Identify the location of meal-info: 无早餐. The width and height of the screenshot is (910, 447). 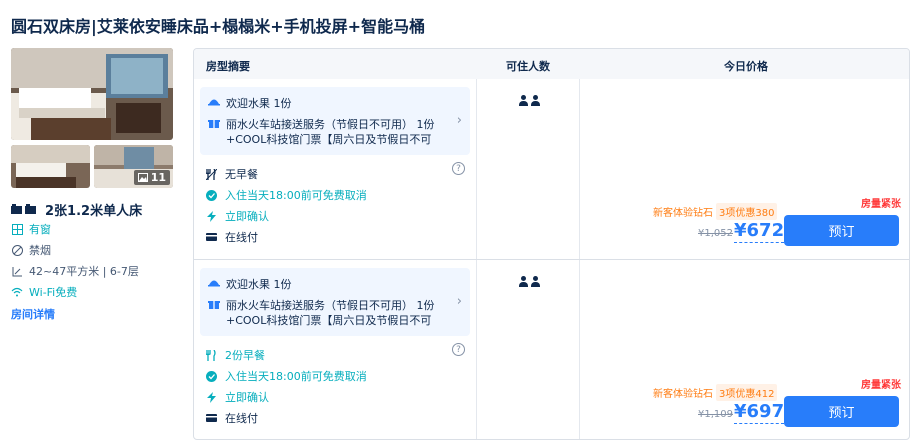
(232, 174).